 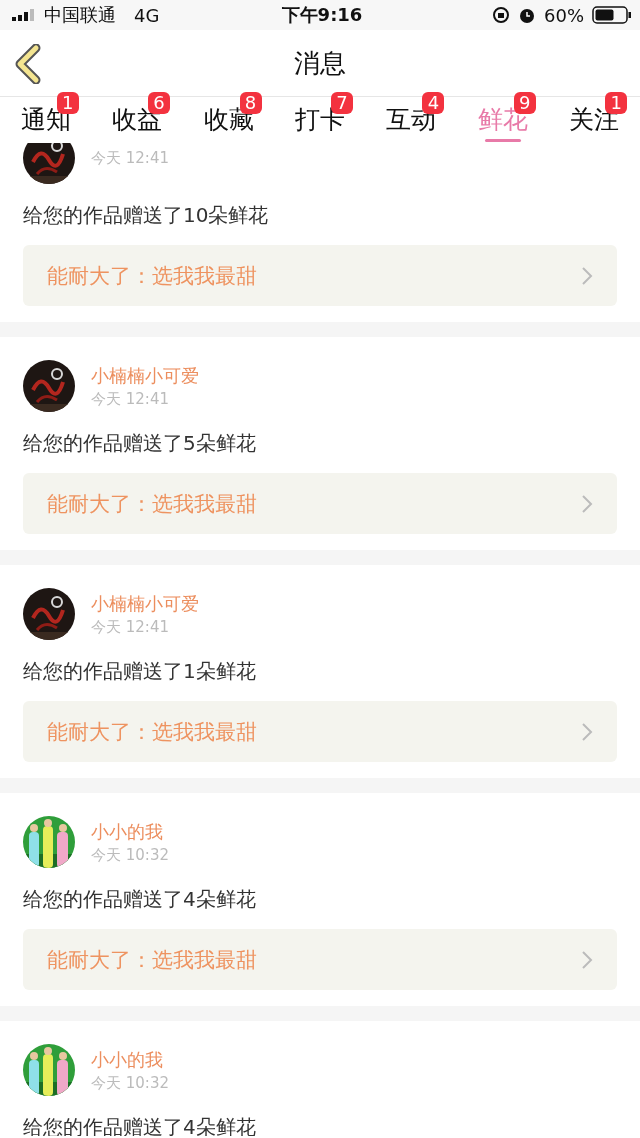 What do you see at coordinates (80, 15) in the screenshot?
I see `carrier-name: 中国联通` at bounding box center [80, 15].